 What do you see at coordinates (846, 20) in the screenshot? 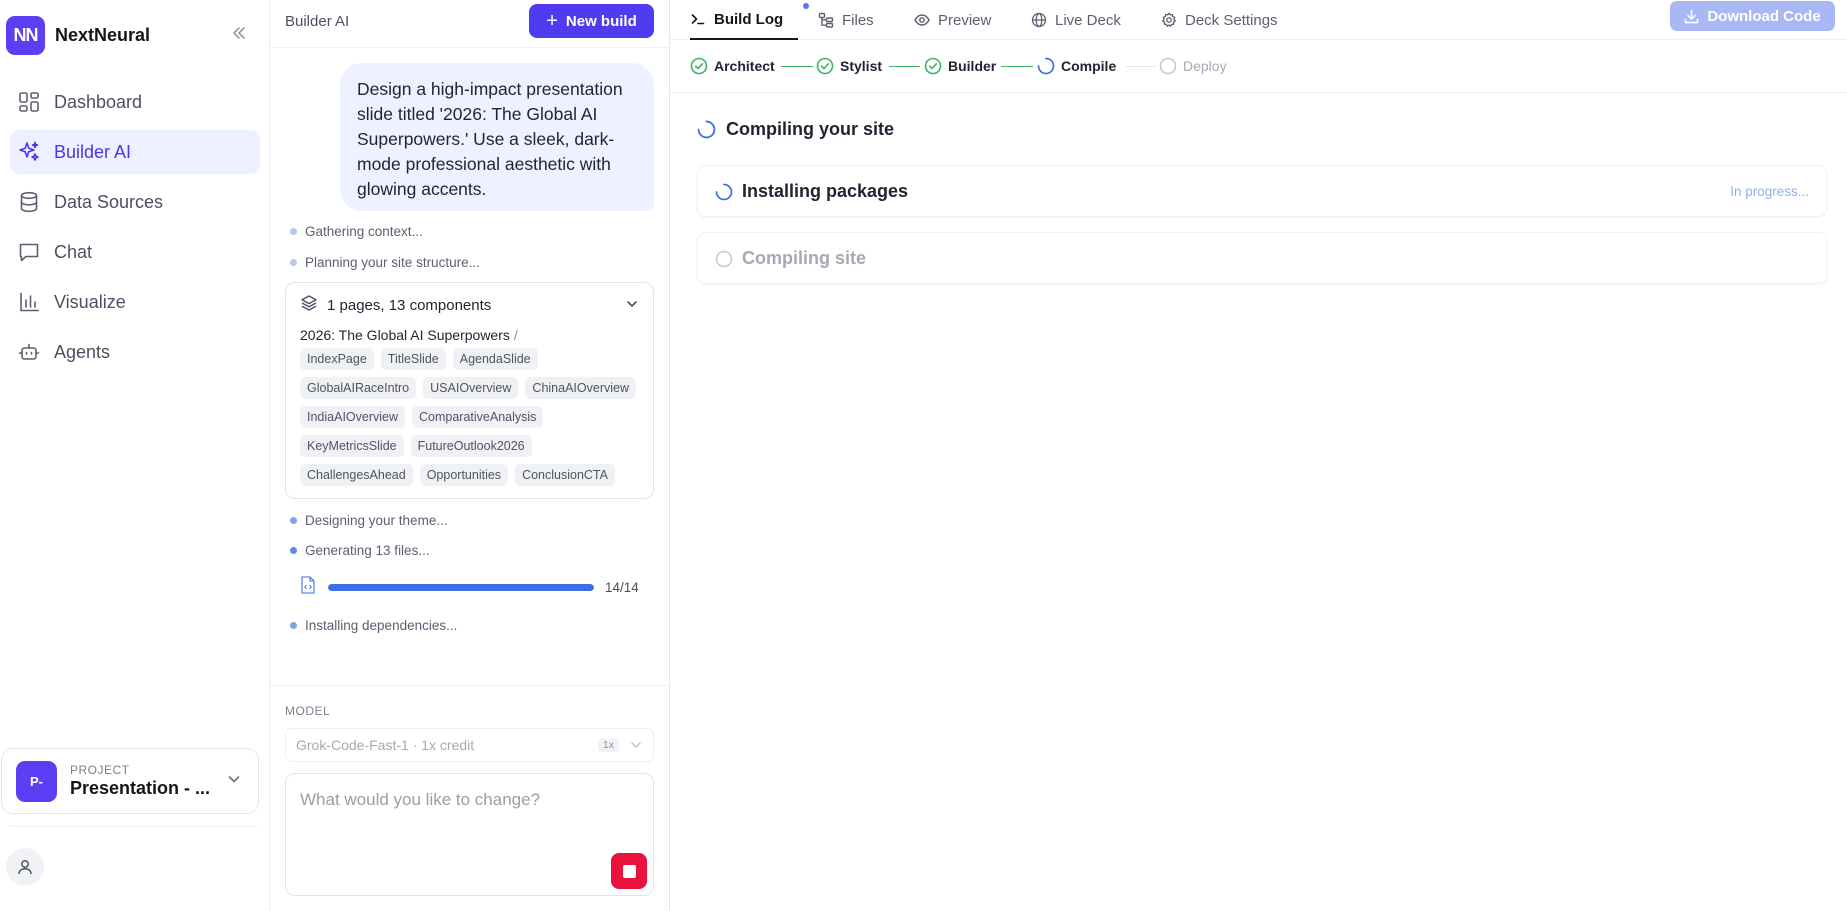
I see `tab-files: Files` at bounding box center [846, 20].